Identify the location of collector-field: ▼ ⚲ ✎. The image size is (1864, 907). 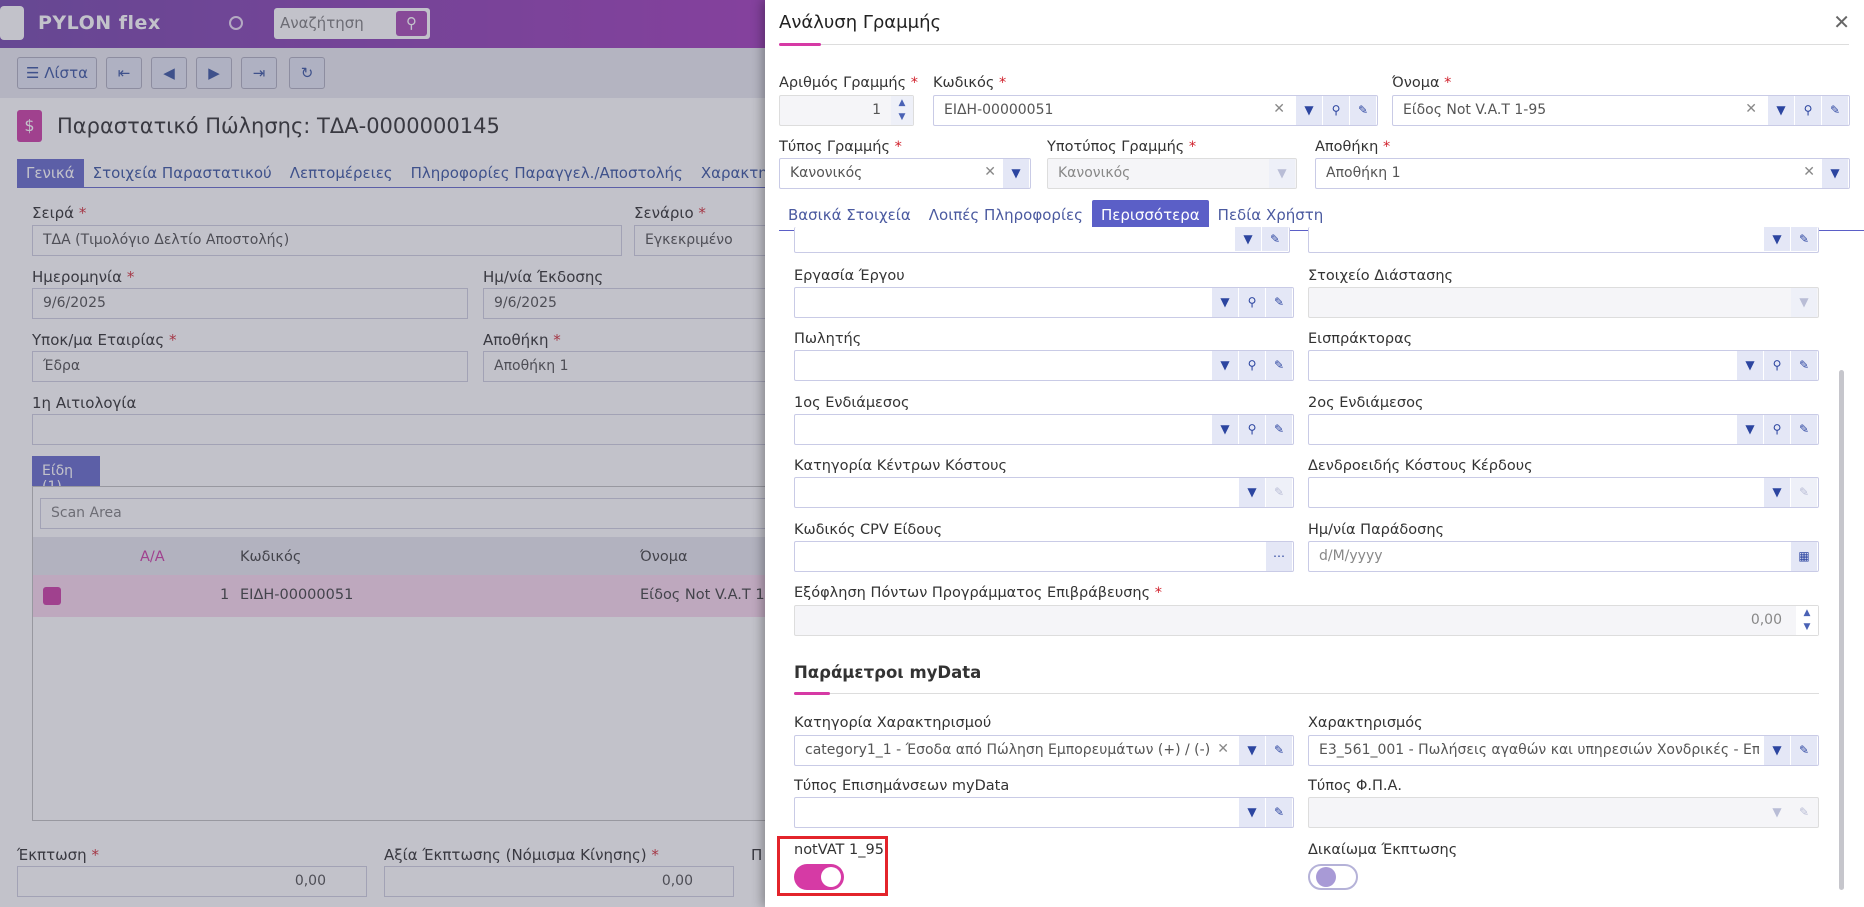
(1563, 365).